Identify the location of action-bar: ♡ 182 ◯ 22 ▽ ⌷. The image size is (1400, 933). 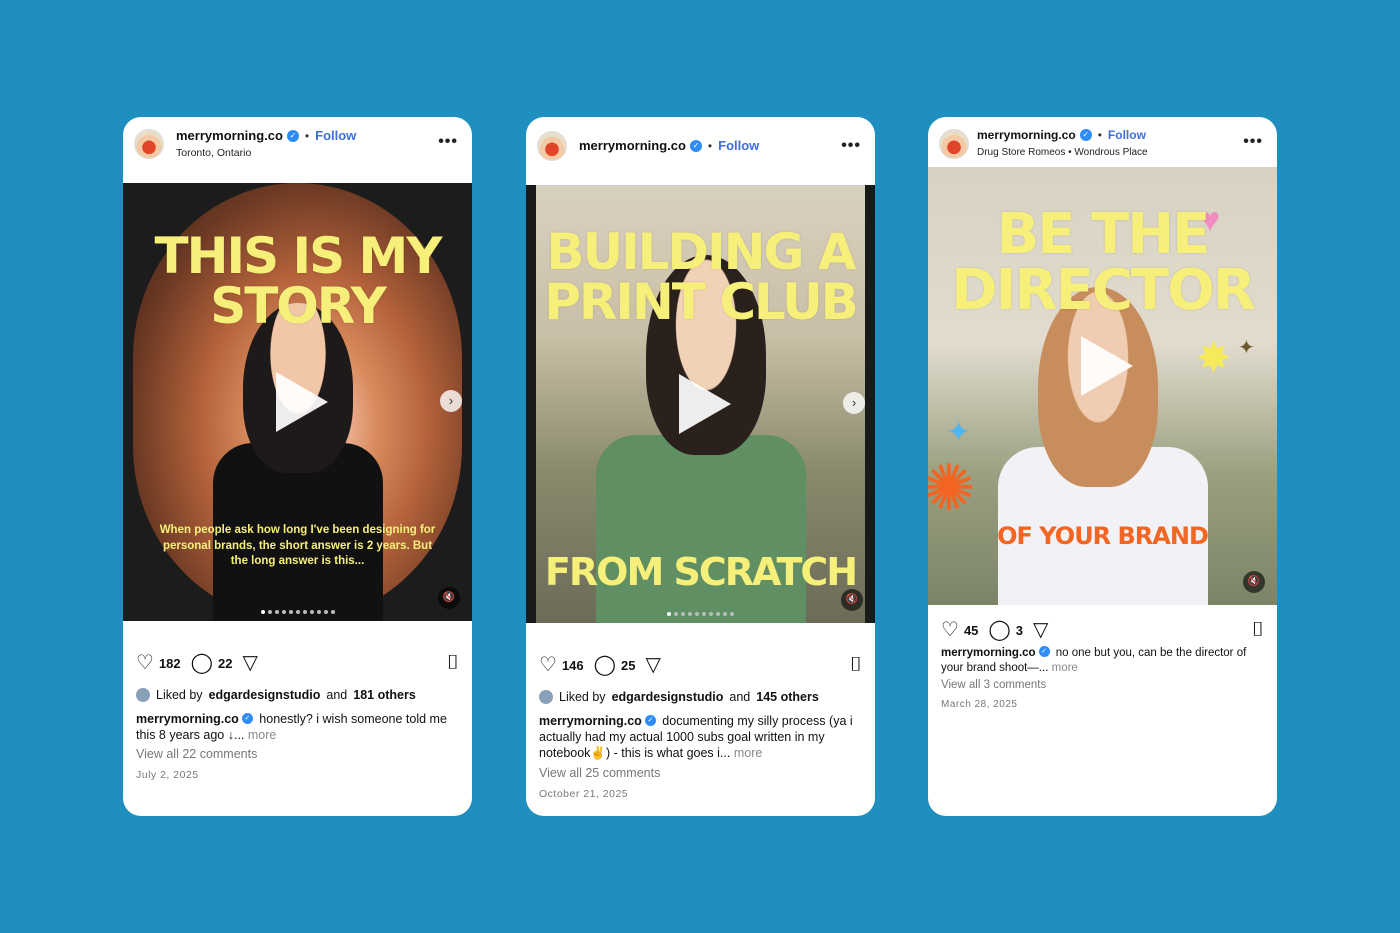
(297, 663).